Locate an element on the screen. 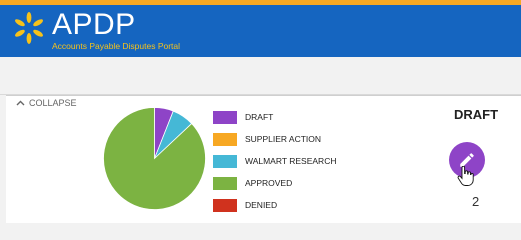  legend-label: SUPPLIER ACTION is located at coordinates (283, 139).